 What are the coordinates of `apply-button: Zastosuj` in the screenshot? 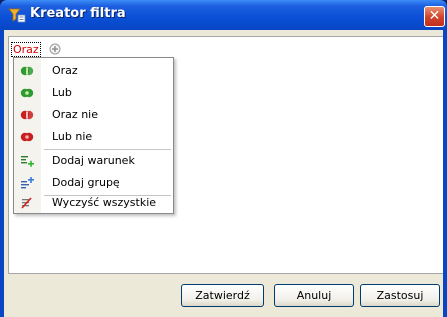 It's located at (400, 295).